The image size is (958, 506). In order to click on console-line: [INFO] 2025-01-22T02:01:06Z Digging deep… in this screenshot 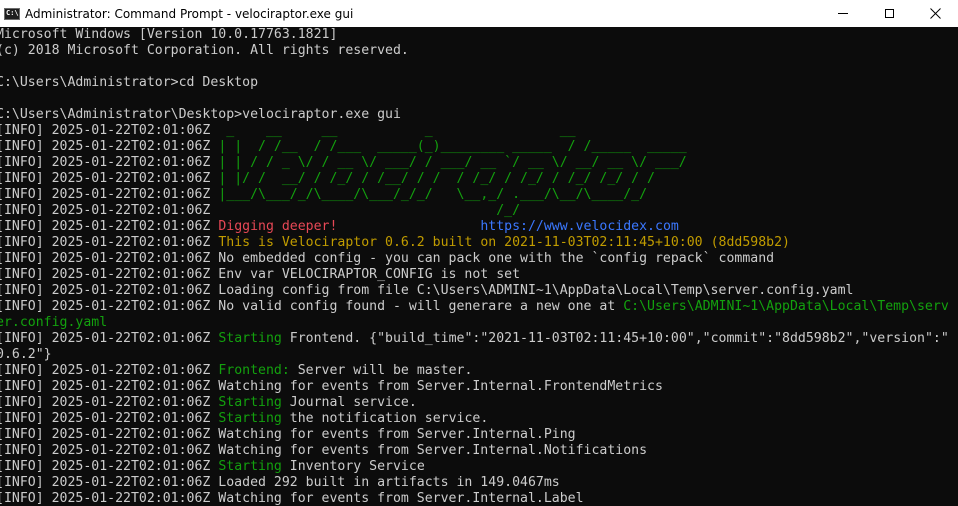, I will do `click(474, 227)`.